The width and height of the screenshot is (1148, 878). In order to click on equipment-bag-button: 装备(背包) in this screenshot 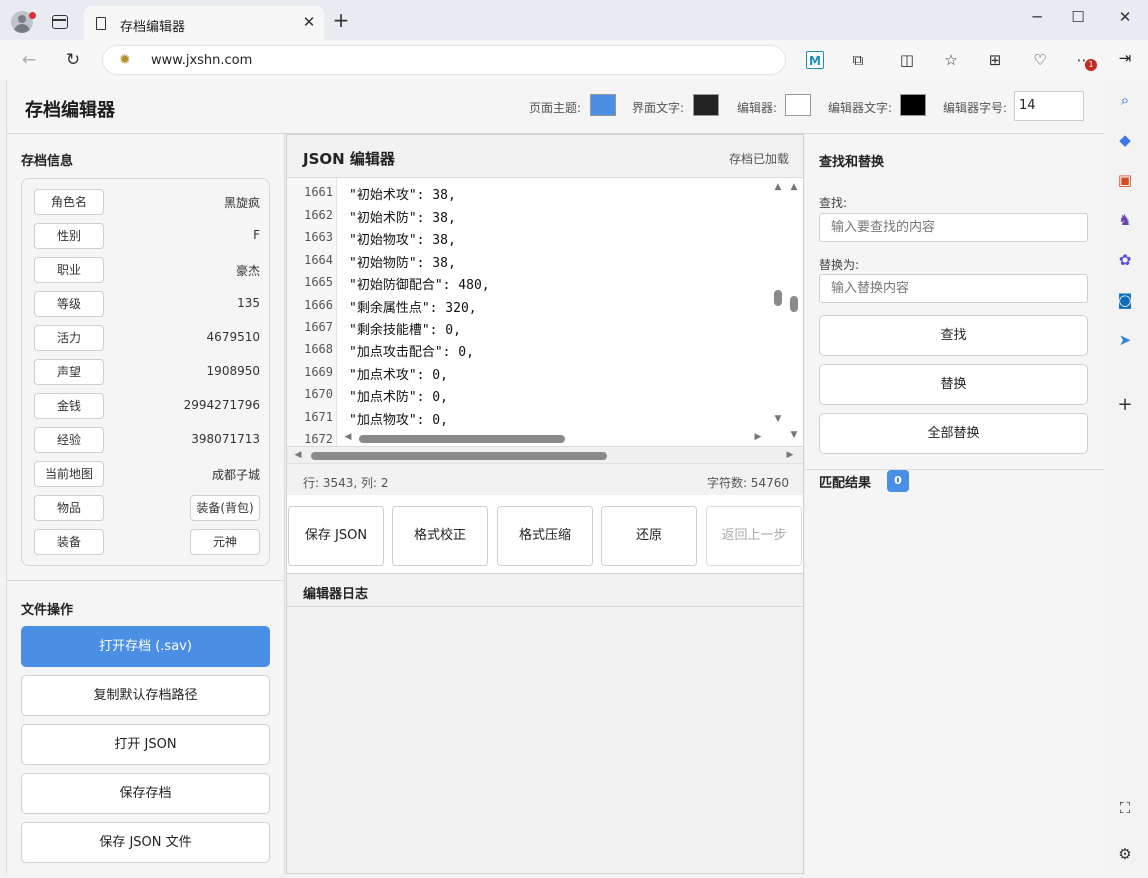, I will do `click(225, 508)`.